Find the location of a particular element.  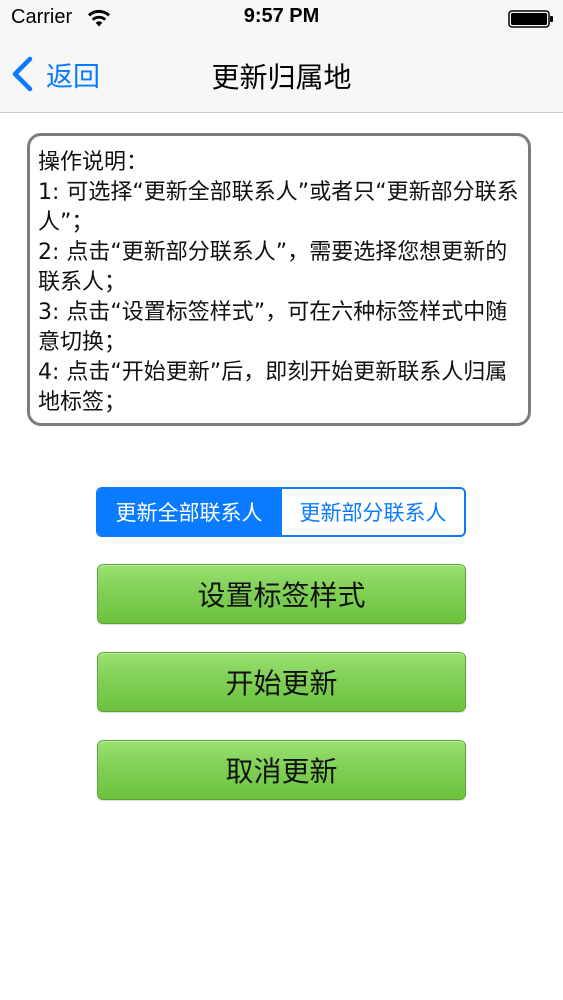

set-label-style-button: 设置标签样式 is located at coordinates (281, 594).